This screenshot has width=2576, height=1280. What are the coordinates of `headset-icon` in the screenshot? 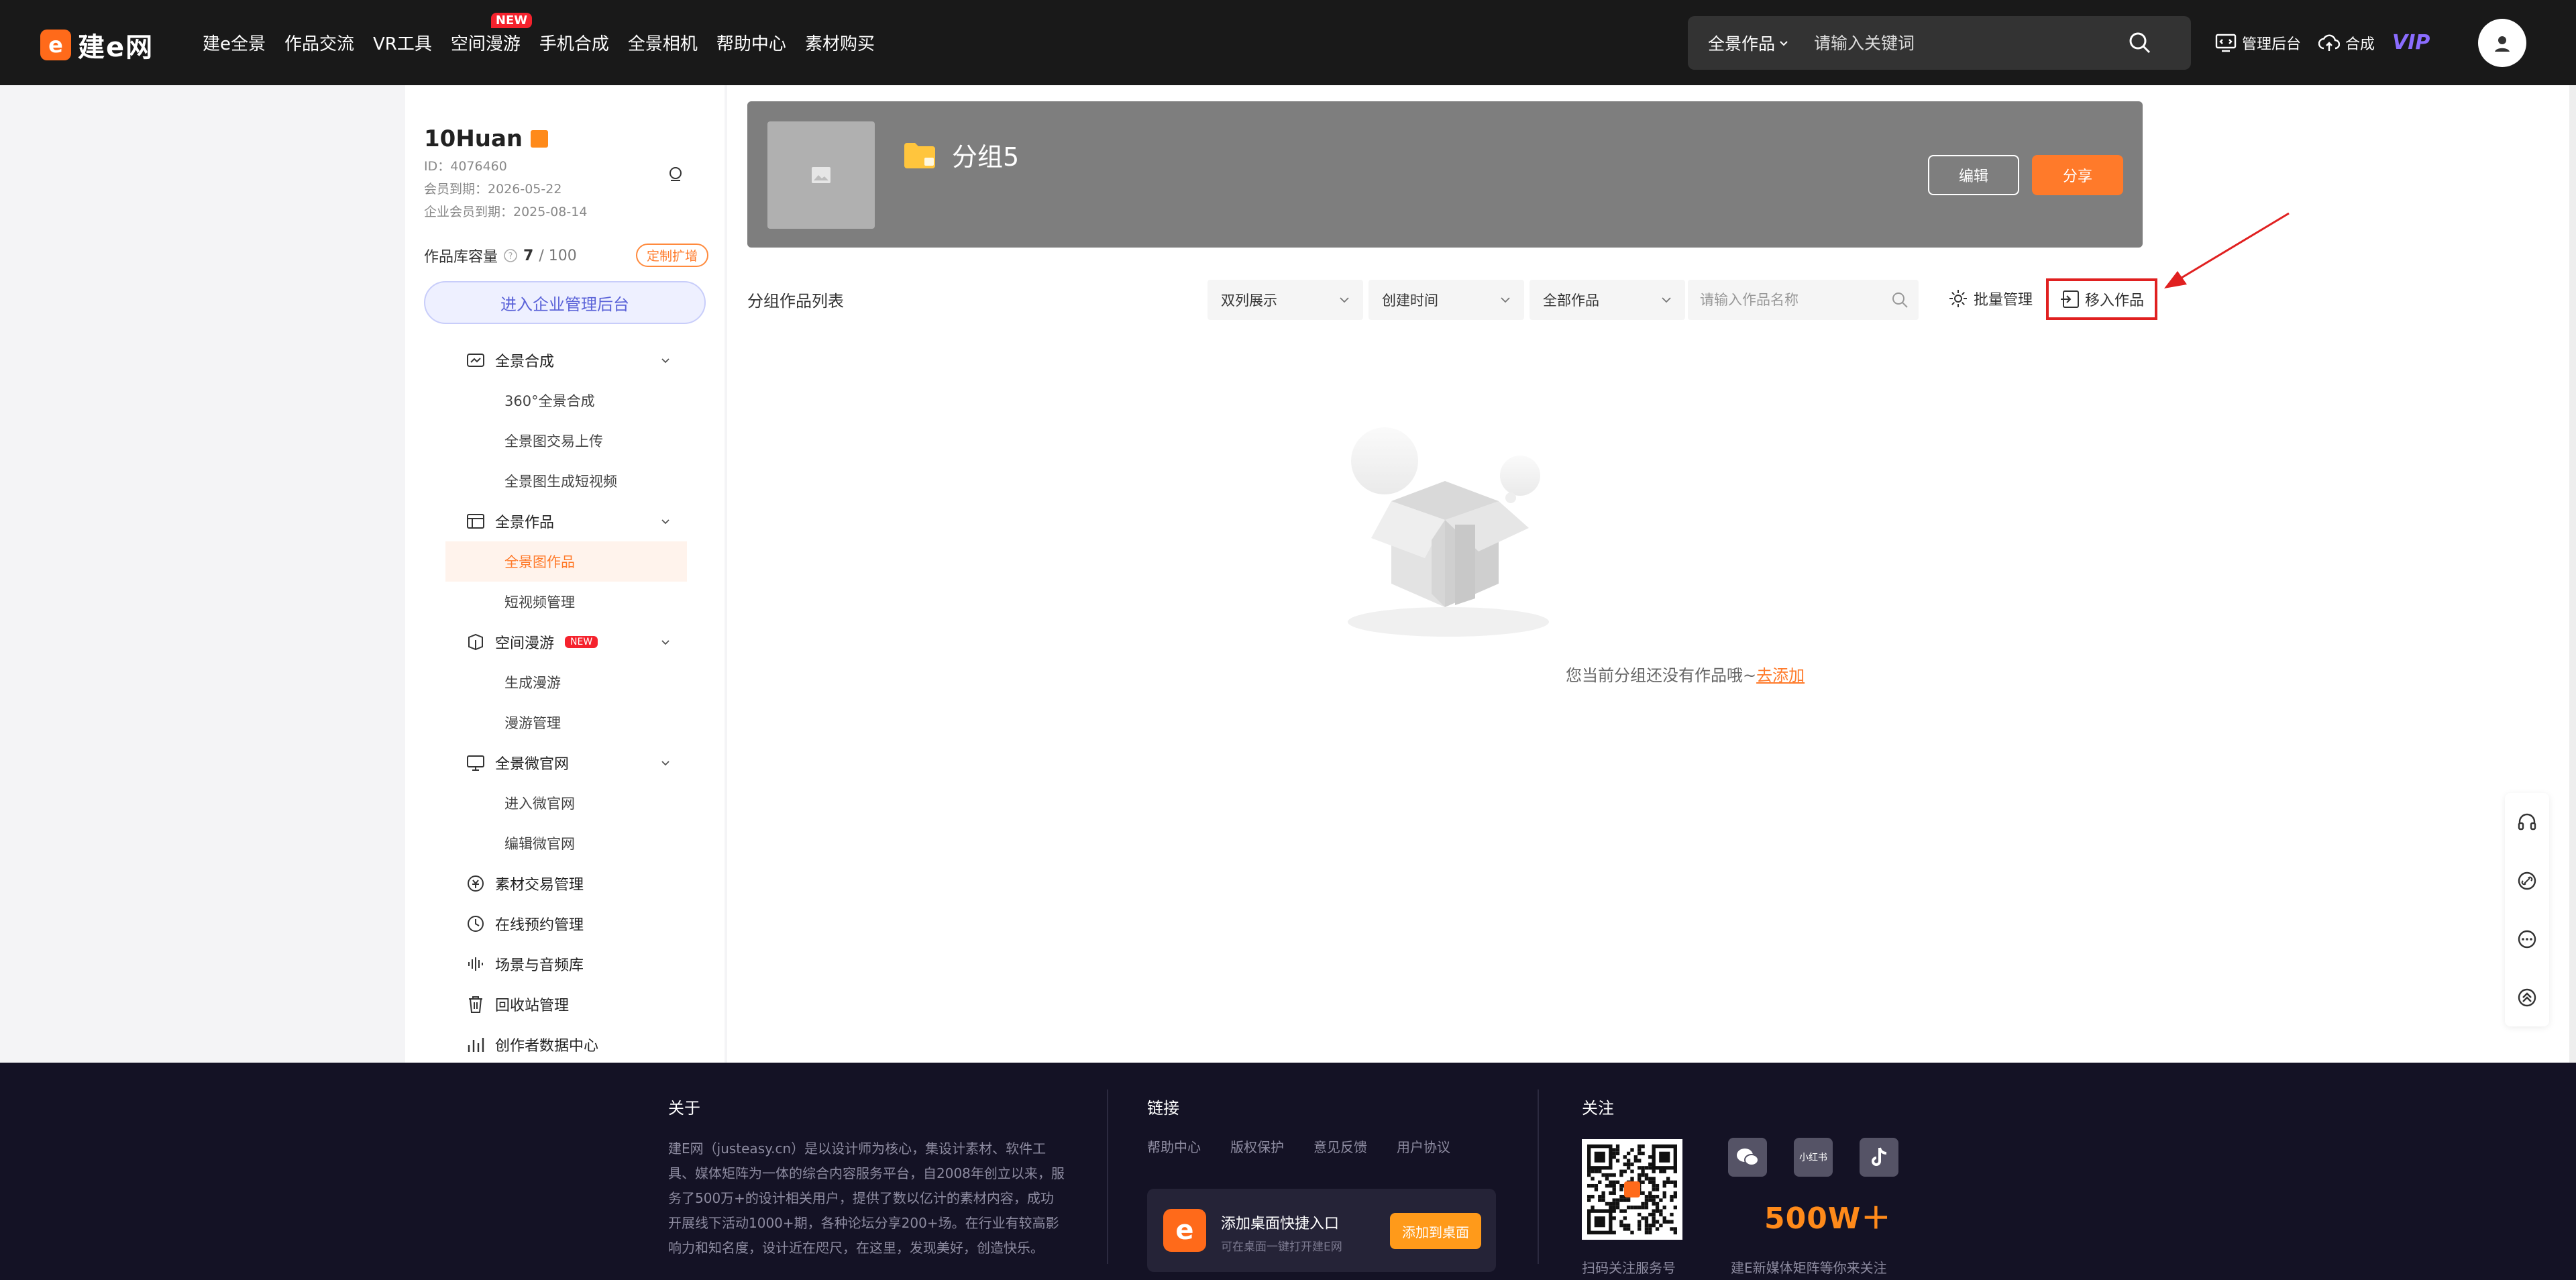 It's located at (2527, 822).